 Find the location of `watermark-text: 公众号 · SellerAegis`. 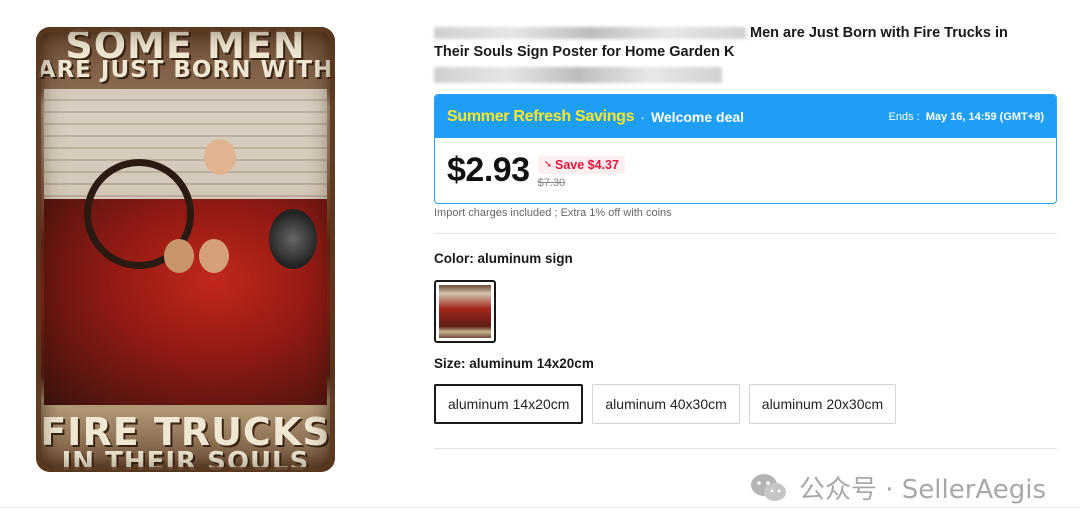

watermark-text: 公众号 · SellerAegis is located at coordinates (922, 490).